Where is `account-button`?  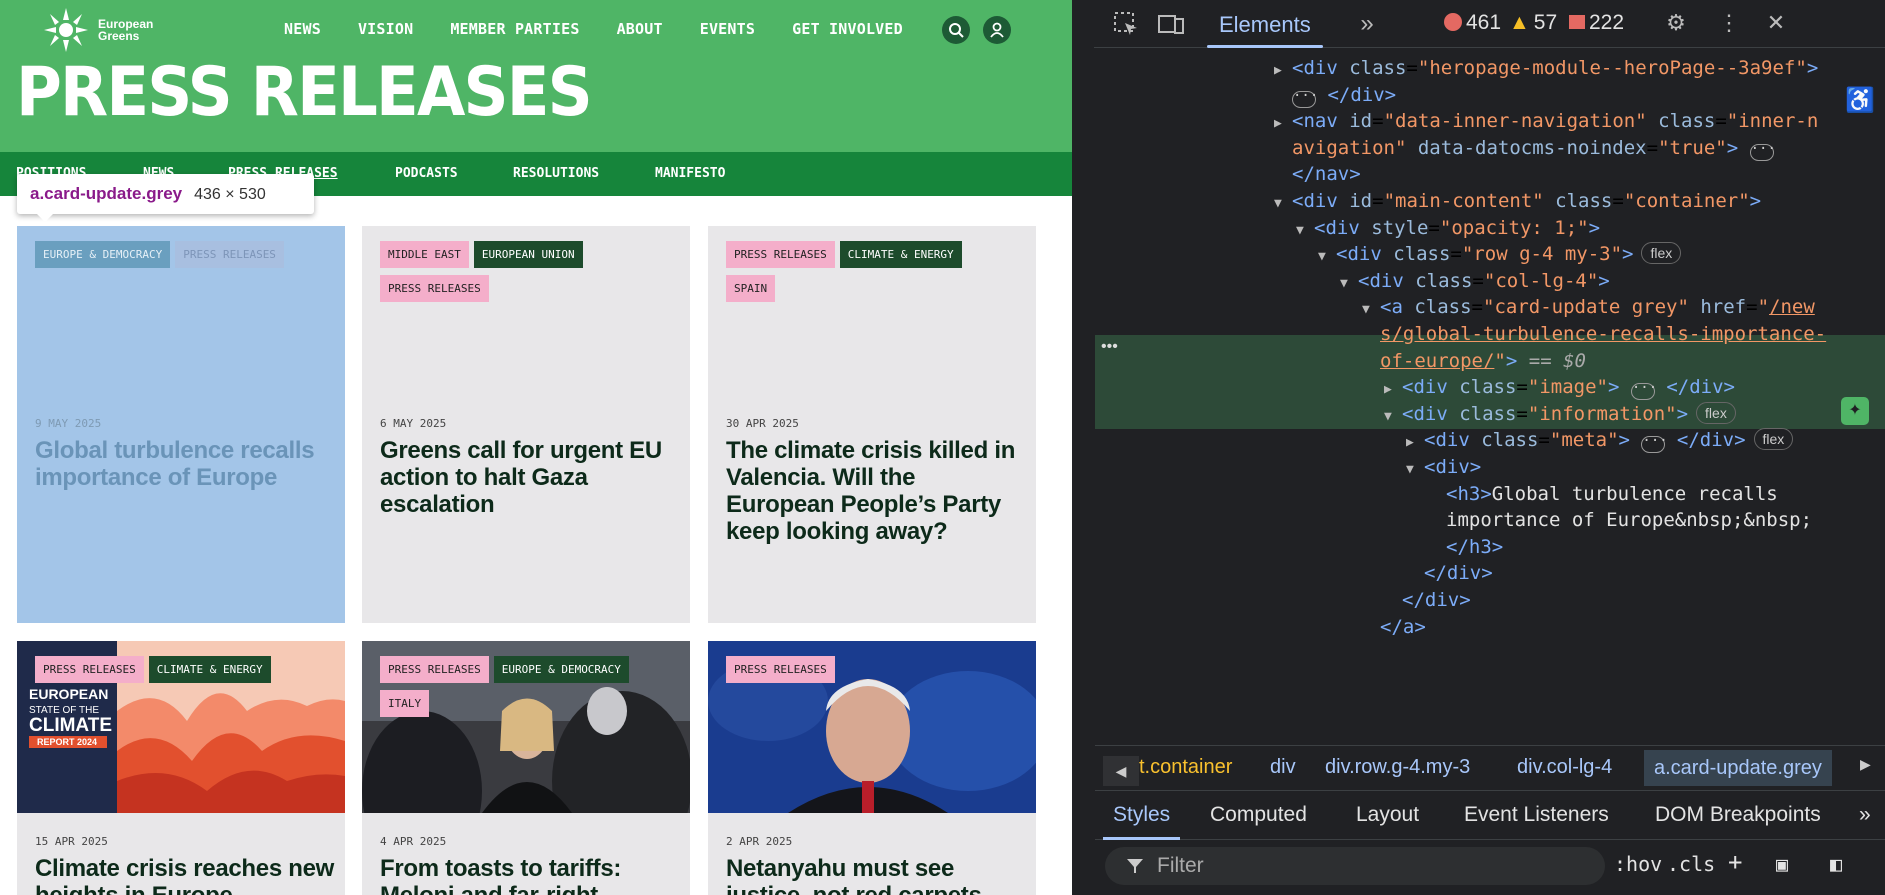
account-button is located at coordinates (997, 30).